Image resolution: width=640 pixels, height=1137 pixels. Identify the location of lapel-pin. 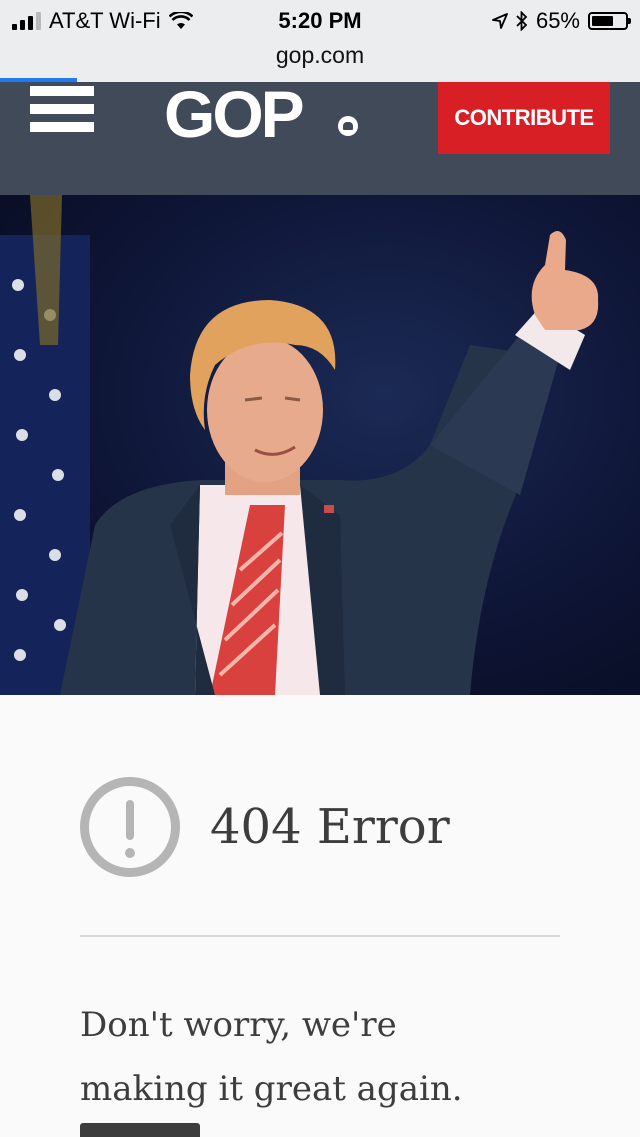
(329, 509).